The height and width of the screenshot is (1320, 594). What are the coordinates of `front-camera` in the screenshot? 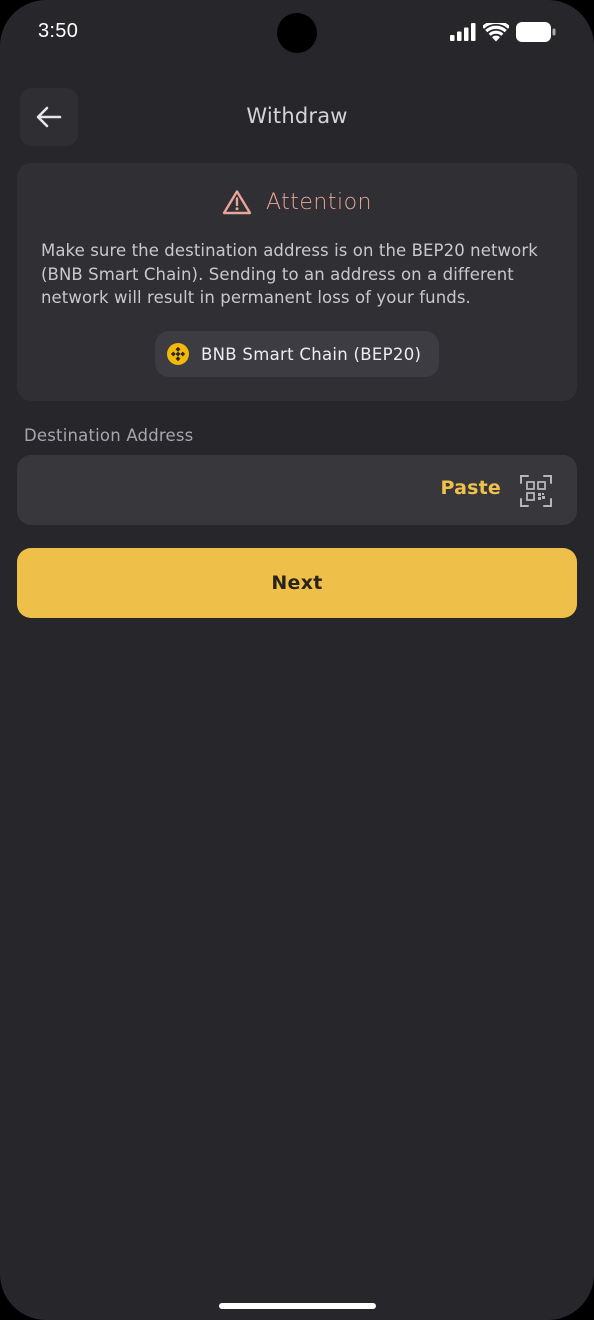 It's located at (297, 33).